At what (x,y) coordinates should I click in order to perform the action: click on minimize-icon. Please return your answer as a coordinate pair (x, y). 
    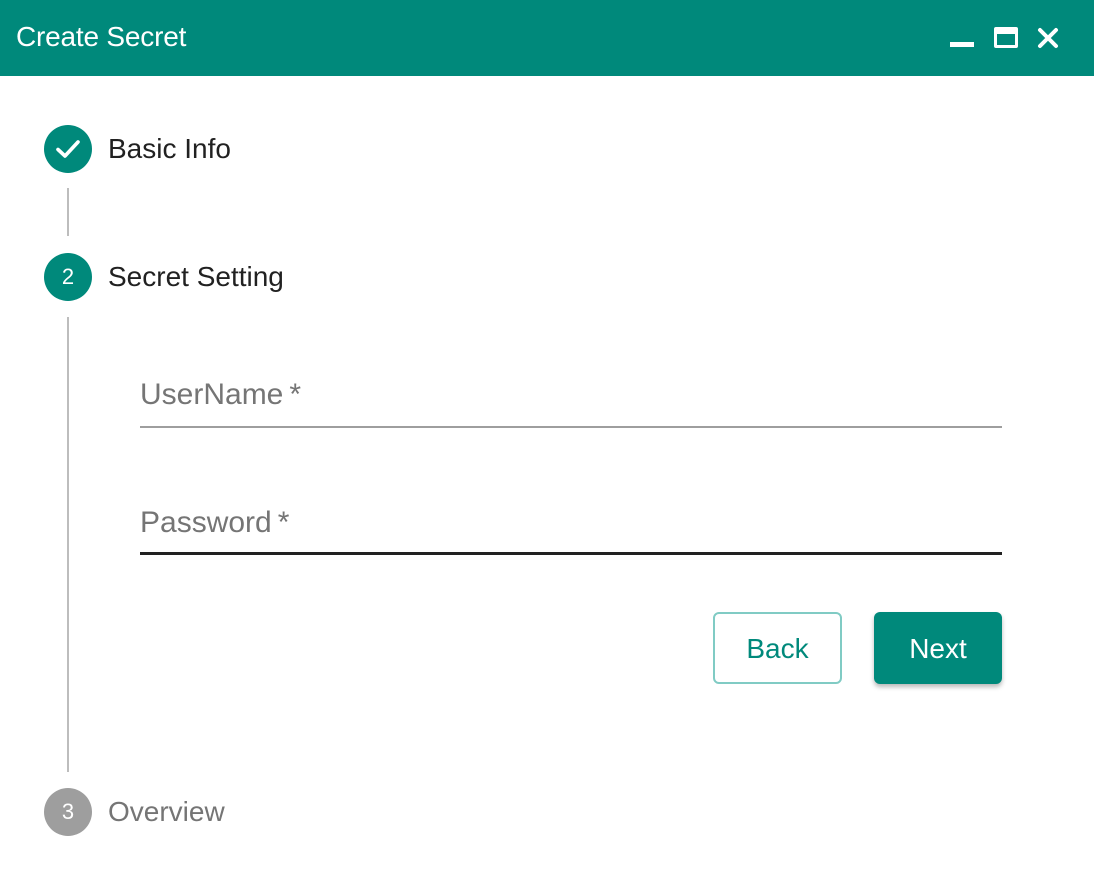
    Looking at the image, I should click on (962, 44).